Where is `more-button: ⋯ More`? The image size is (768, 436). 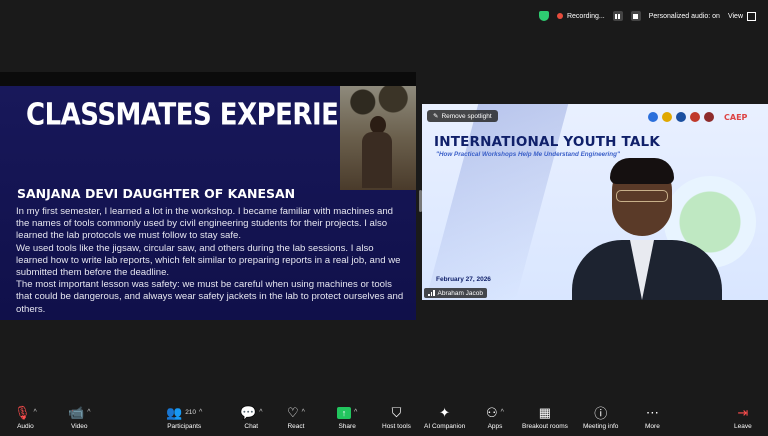
more-button: ⋯ More is located at coordinates (652, 417).